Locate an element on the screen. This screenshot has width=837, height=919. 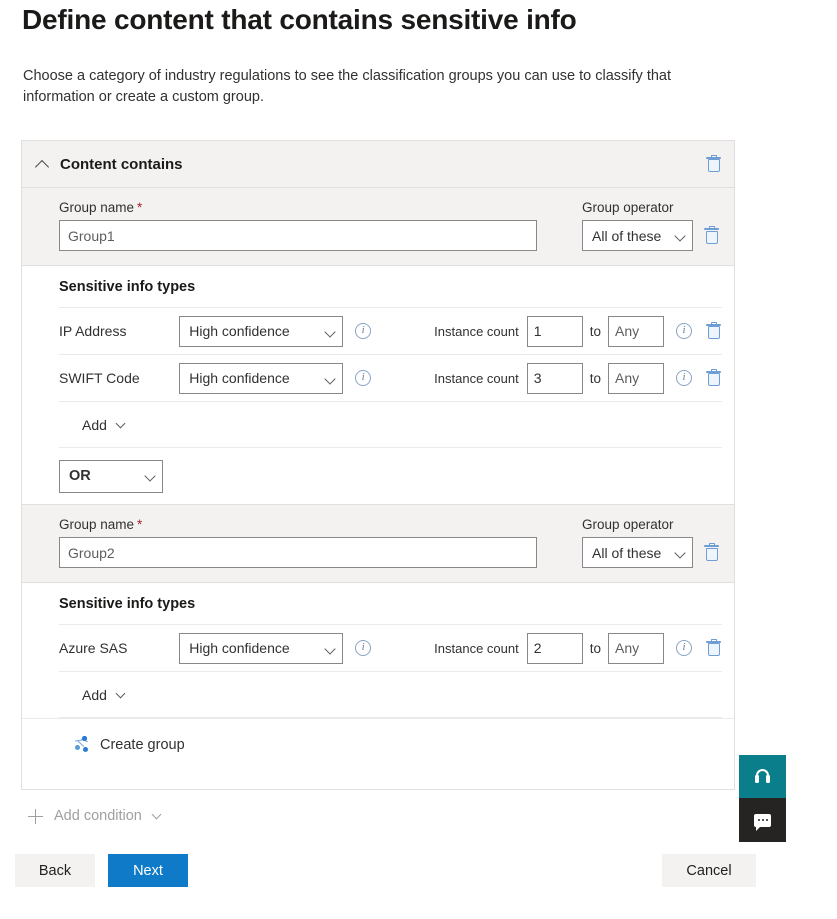
cancel-button: Cancel is located at coordinates (709, 870).